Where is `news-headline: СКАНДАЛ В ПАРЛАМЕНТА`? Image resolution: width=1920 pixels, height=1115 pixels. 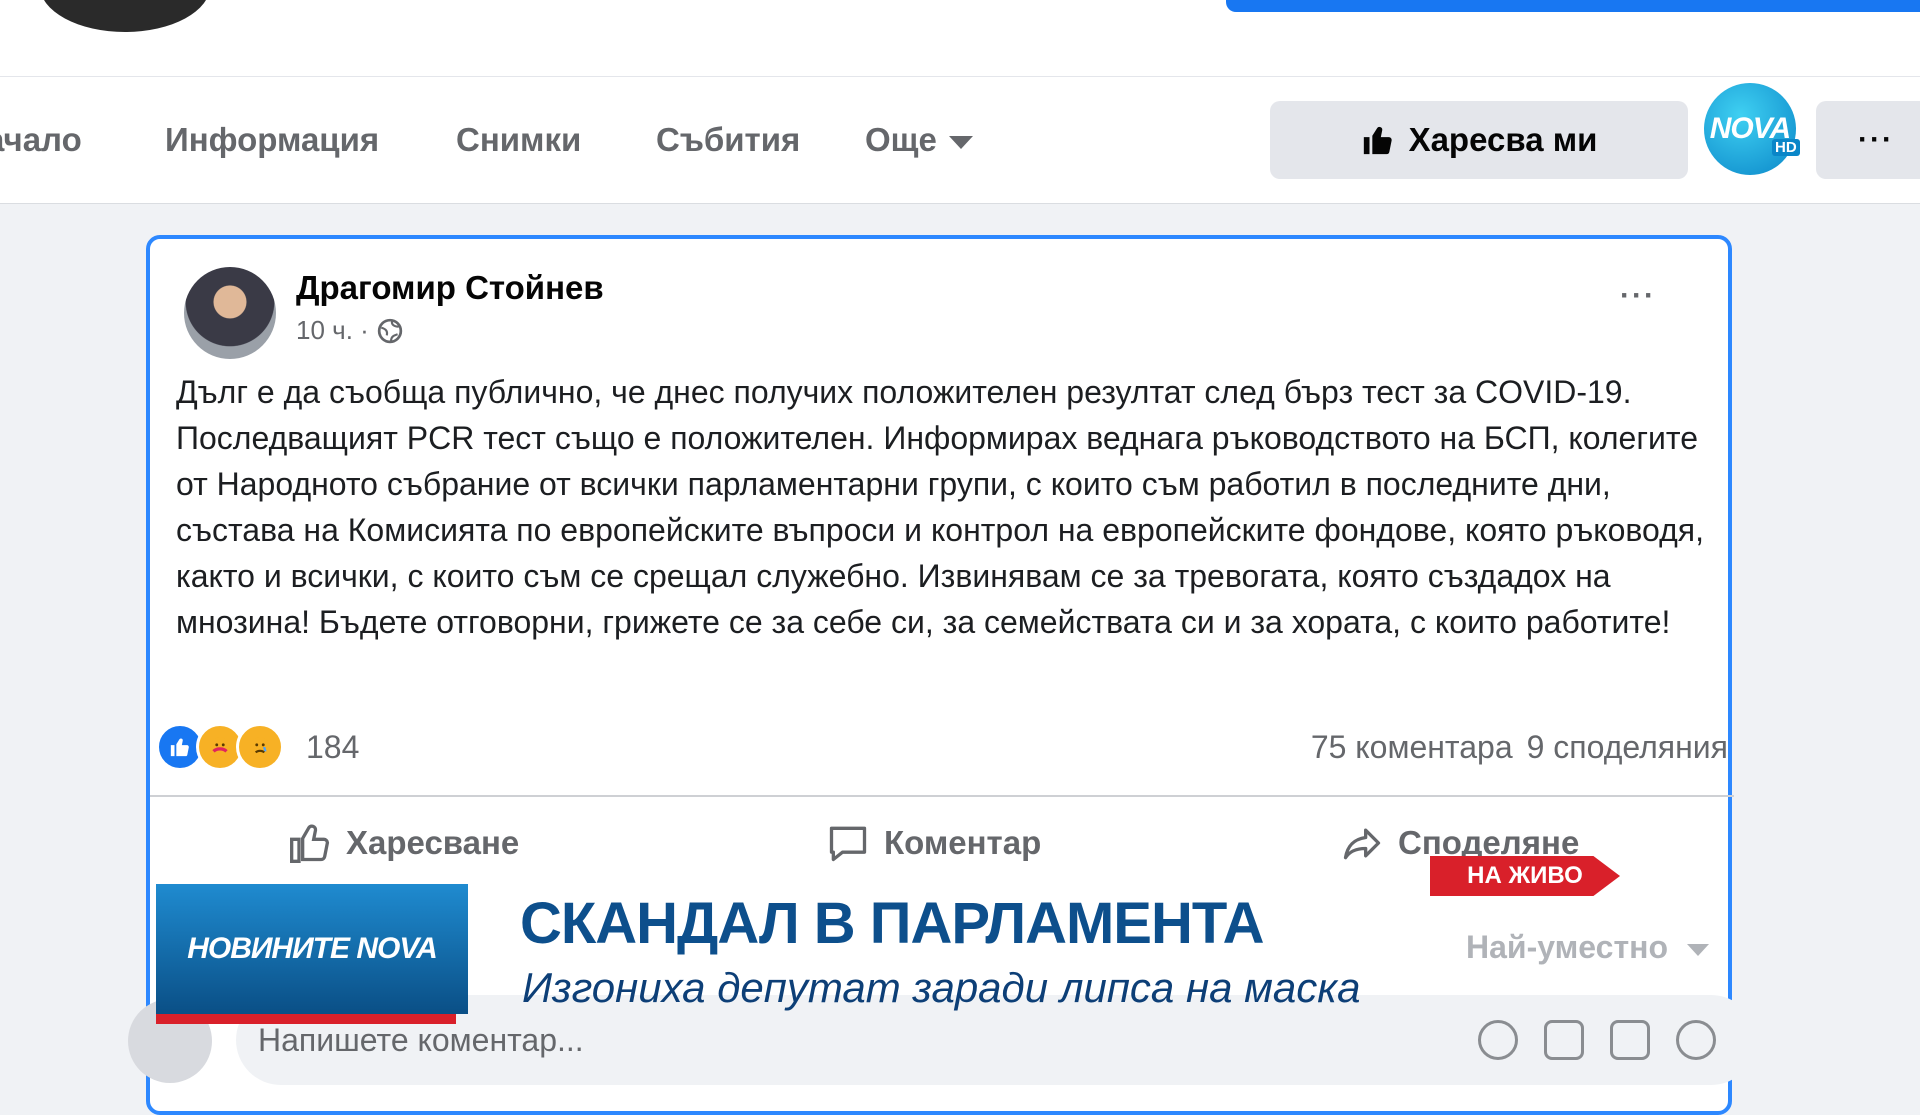
news-headline: СКАНДАЛ В ПАРЛАМЕНТА is located at coordinates (892, 923).